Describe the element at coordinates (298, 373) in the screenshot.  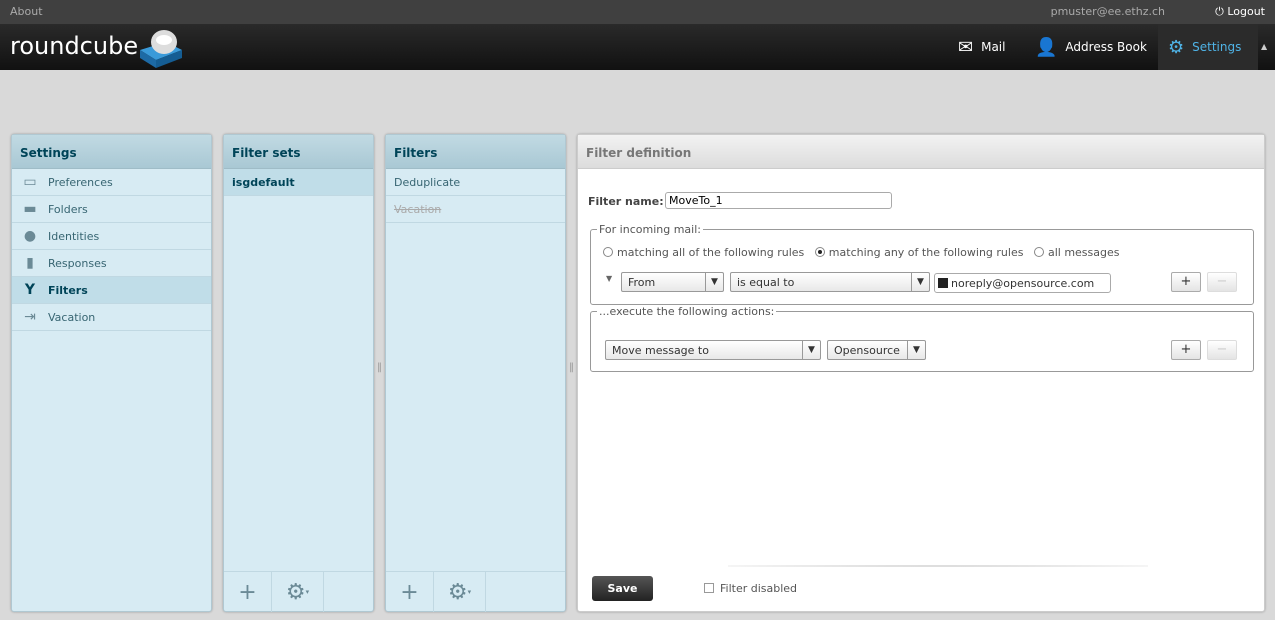
I see `filter-sets-panel: Filter sets isgdefault + ⚙ ▾` at that location.